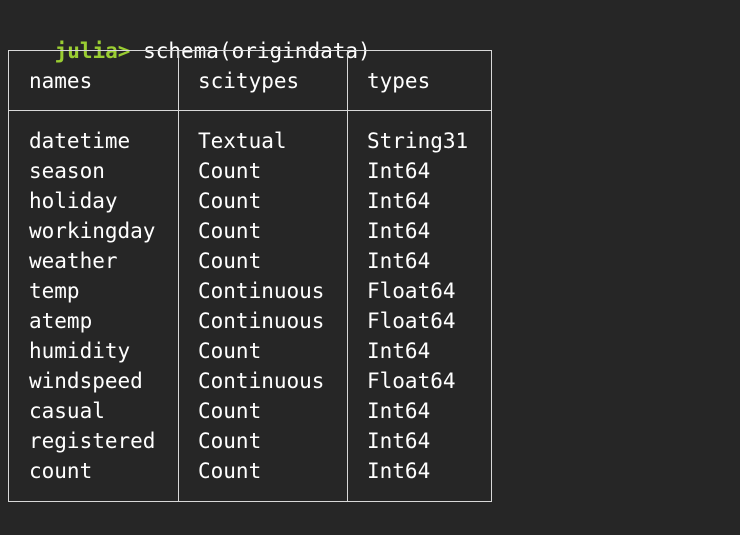  What do you see at coordinates (80, 141) in the screenshot?
I see `cell-name: datetime` at bounding box center [80, 141].